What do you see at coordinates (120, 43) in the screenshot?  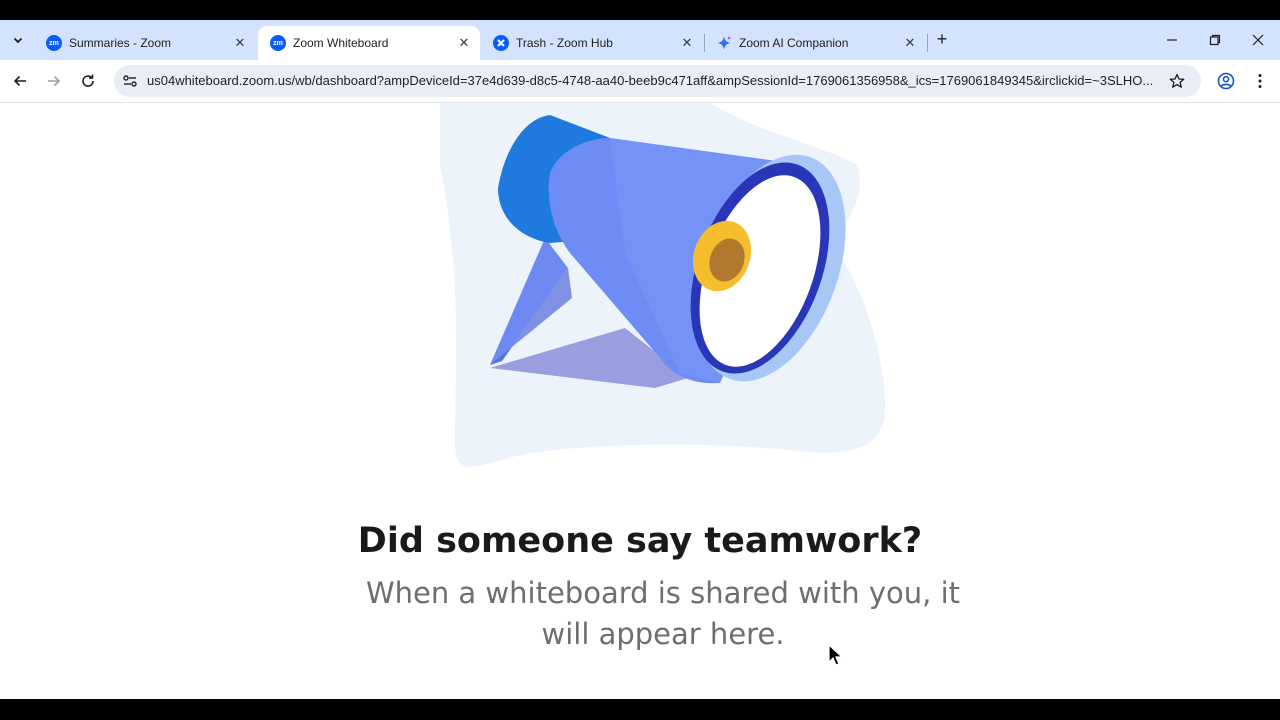 I see `tab-title: Summaries - Zoom` at bounding box center [120, 43].